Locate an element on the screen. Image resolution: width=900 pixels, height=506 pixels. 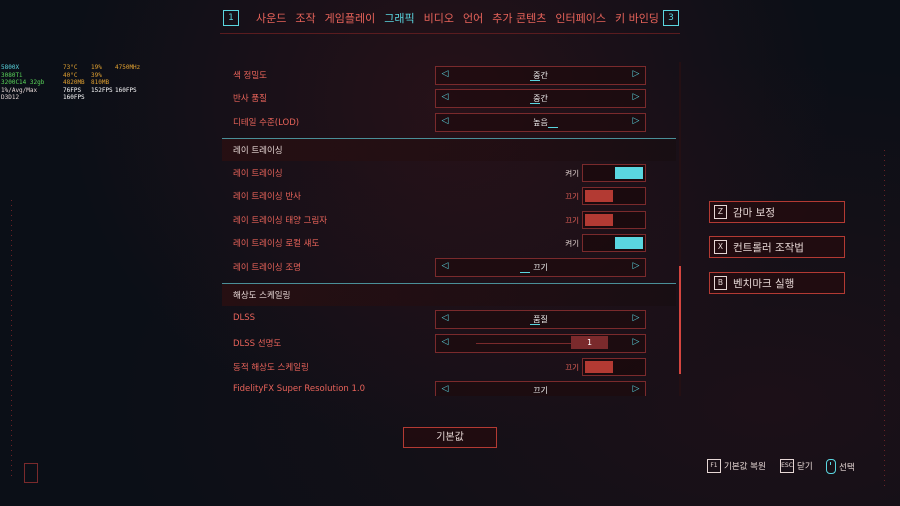
tab-dlc: 추가 콘텐츠 is located at coordinates (519, 18).